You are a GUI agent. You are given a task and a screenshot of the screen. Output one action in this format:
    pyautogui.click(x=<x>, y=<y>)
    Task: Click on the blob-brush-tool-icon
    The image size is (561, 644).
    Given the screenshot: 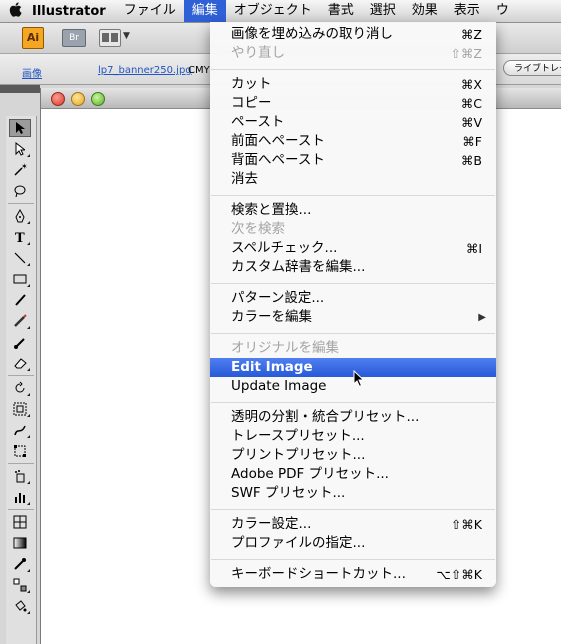 What is the action you would take?
    pyautogui.click(x=20, y=342)
    